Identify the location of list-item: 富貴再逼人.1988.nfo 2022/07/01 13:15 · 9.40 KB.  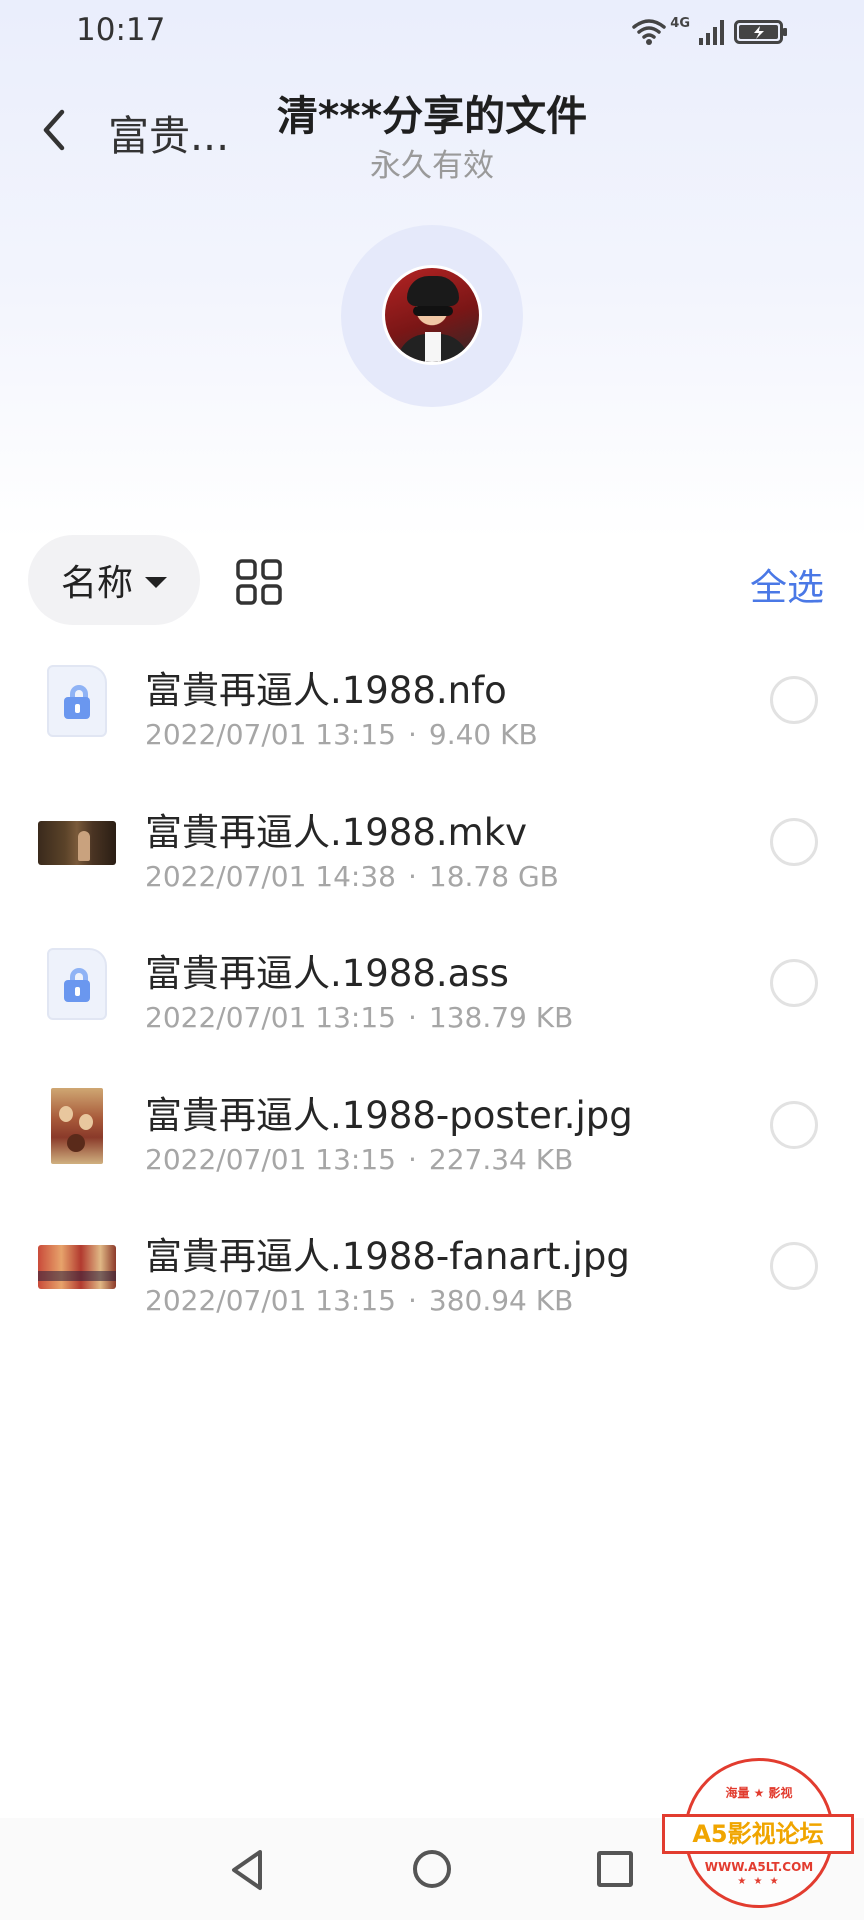
(432, 721).